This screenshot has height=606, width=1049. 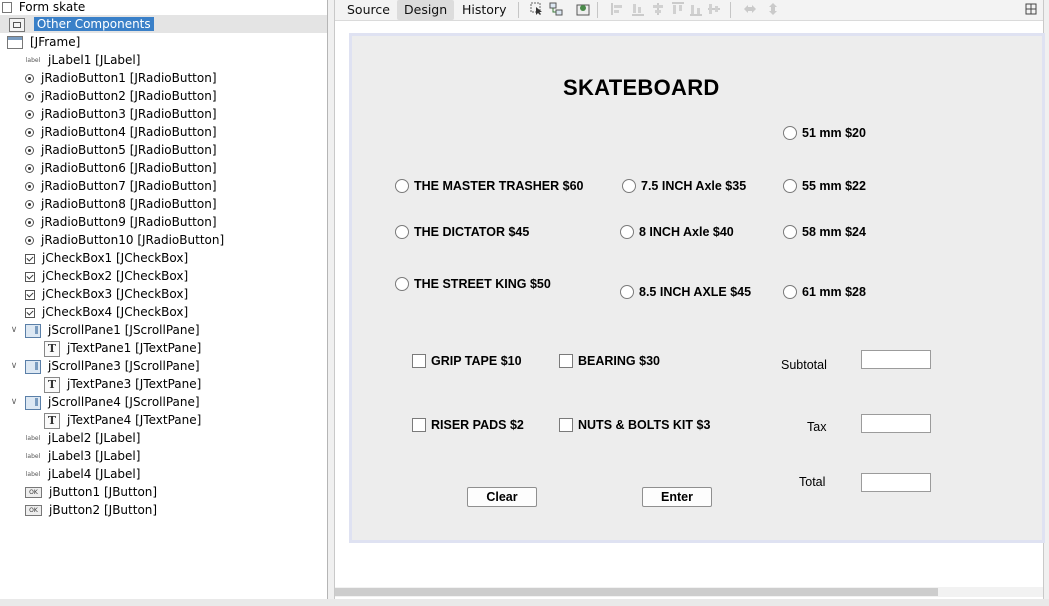 What do you see at coordinates (609, 361) in the screenshot?
I see `checkbox-bearing: BEARING $30` at bounding box center [609, 361].